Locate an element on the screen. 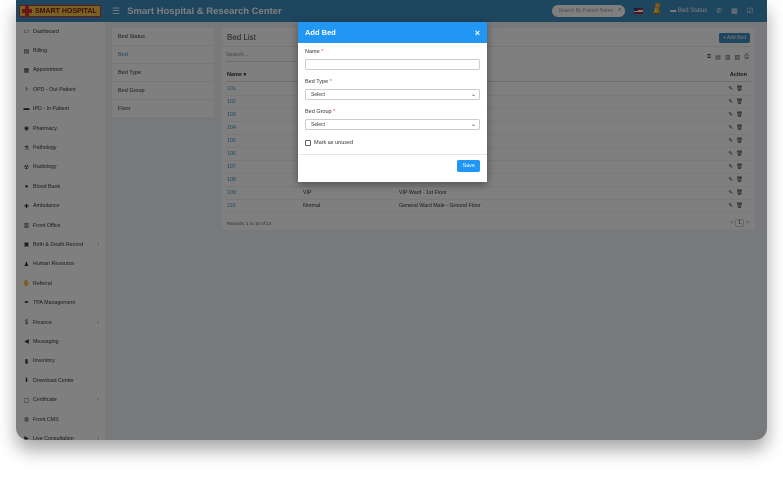 This screenshot has width=783, height=478. name-input is located at coordinates (392, 64).